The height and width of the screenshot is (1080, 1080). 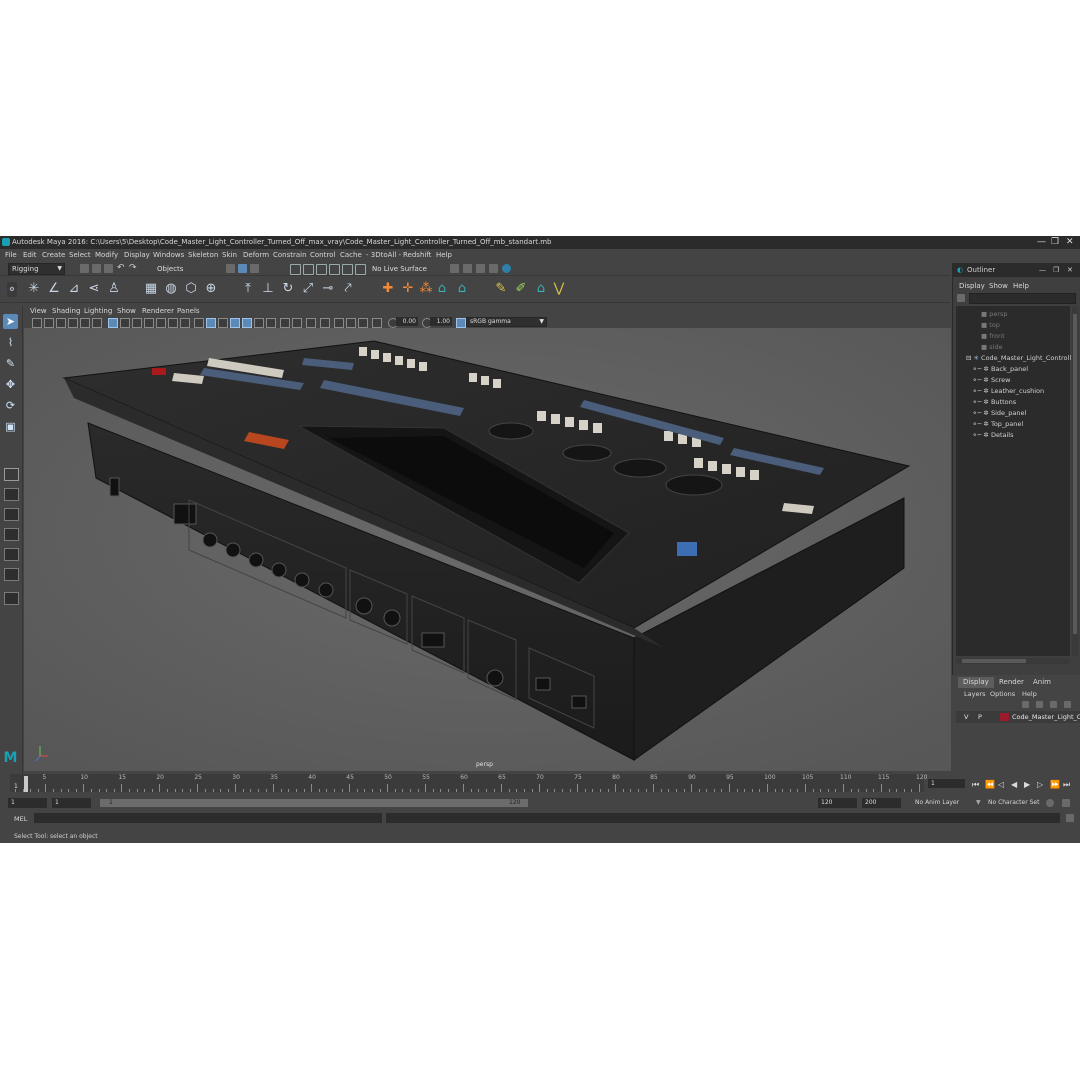 I want to click on new-layer-selected-icon, so click(x=1067, y=704).